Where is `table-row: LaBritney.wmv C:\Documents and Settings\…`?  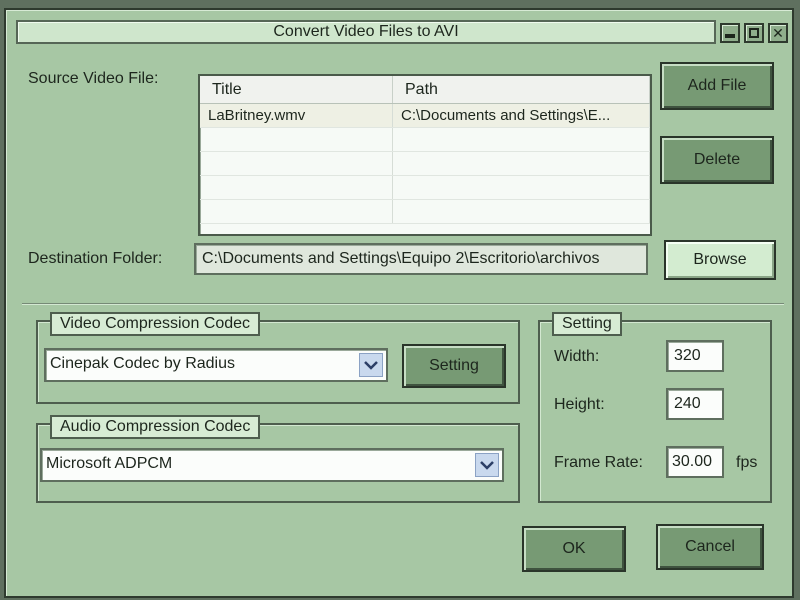 table-row: LaBritney.wmv C:\Documents and Settings\… is located at coordinates (425, 116).